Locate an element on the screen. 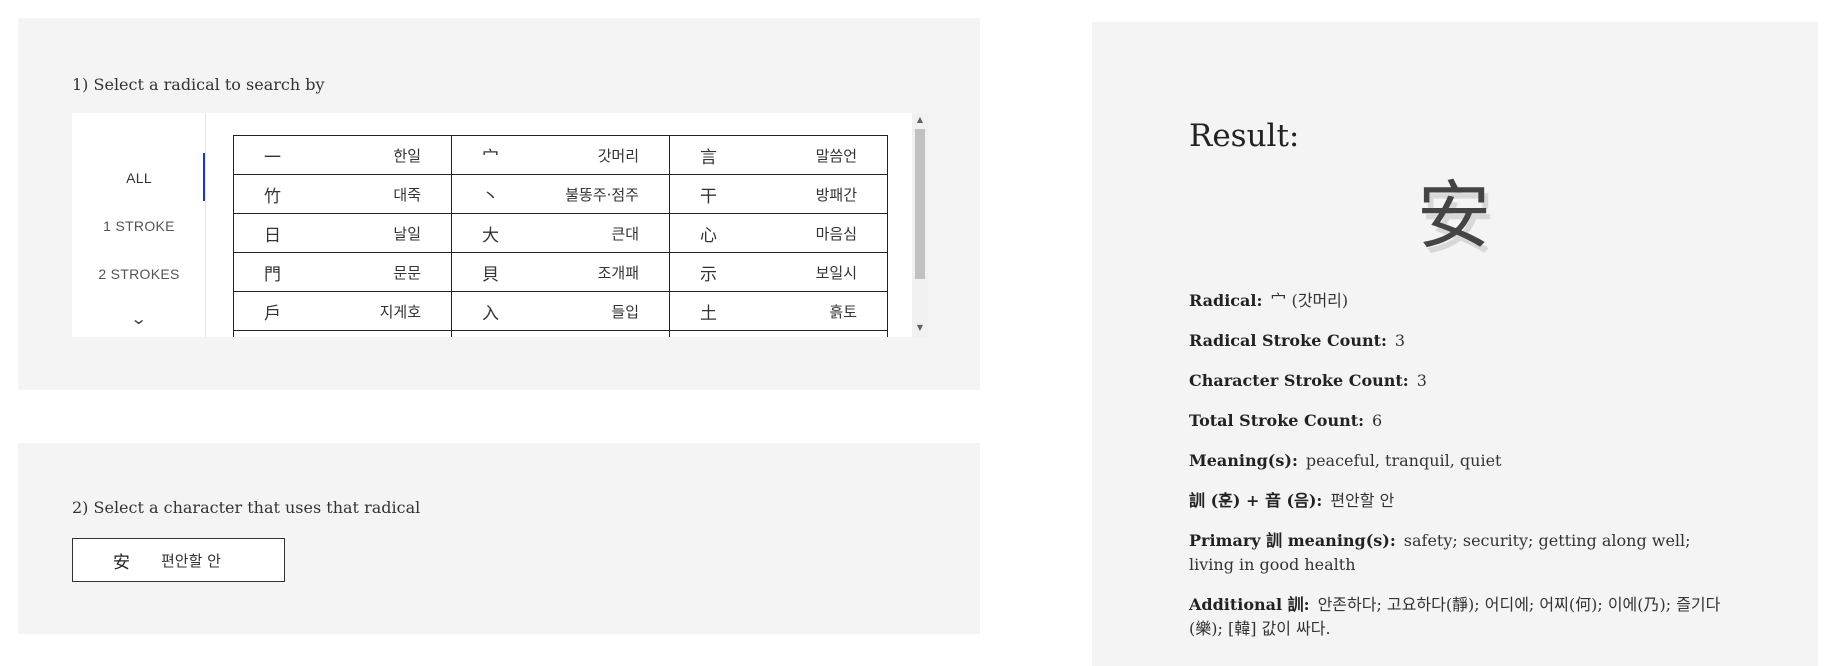 The height and width of the screenshot is (666, 1834). character-option: 安 편안할 안 is located at coordinates (178, 560).